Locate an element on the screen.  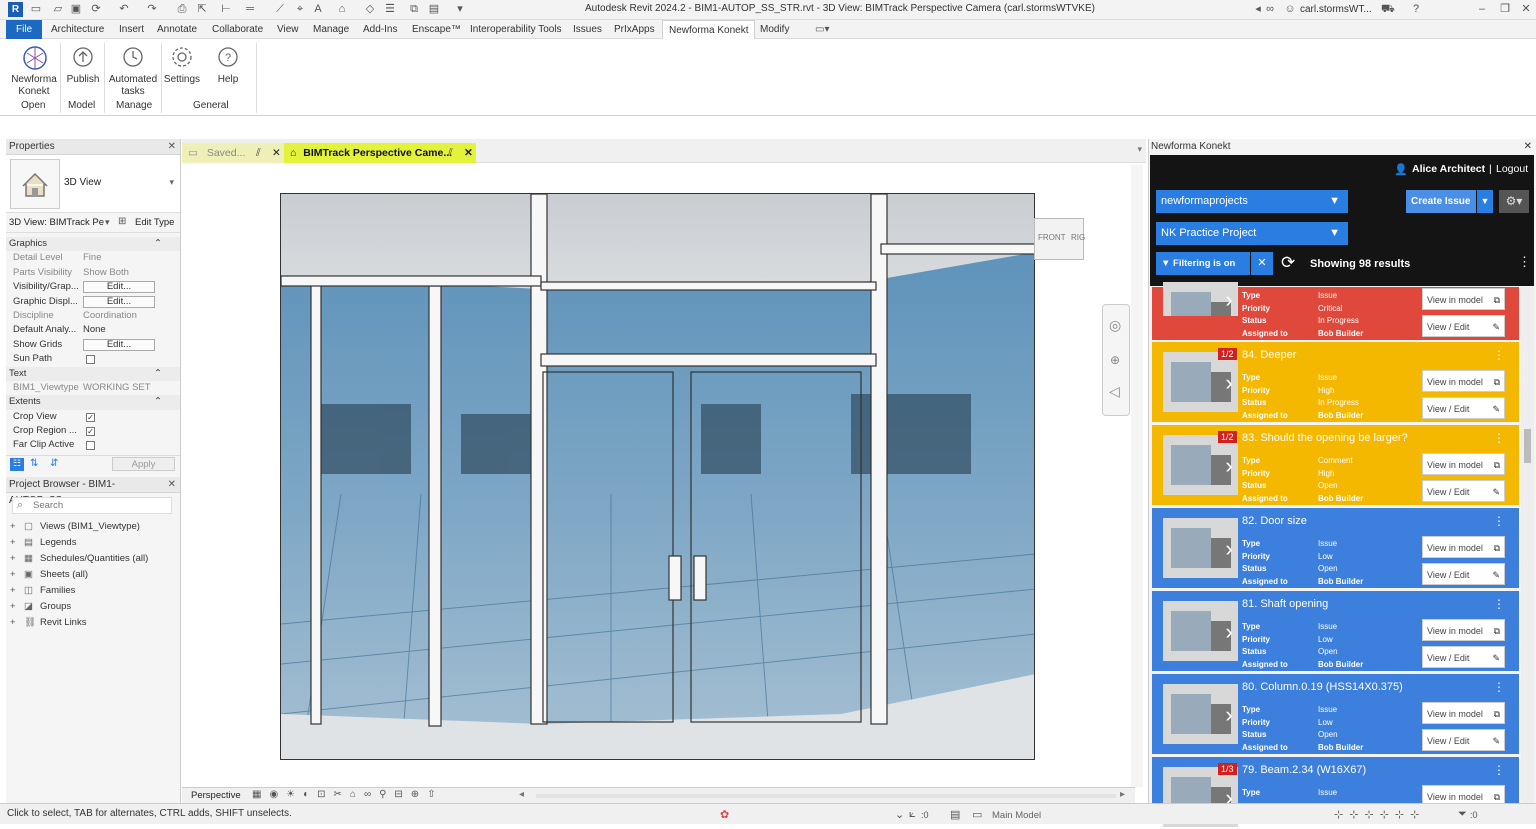
horizontal-scrollbar is located at coordinates (826, 796).